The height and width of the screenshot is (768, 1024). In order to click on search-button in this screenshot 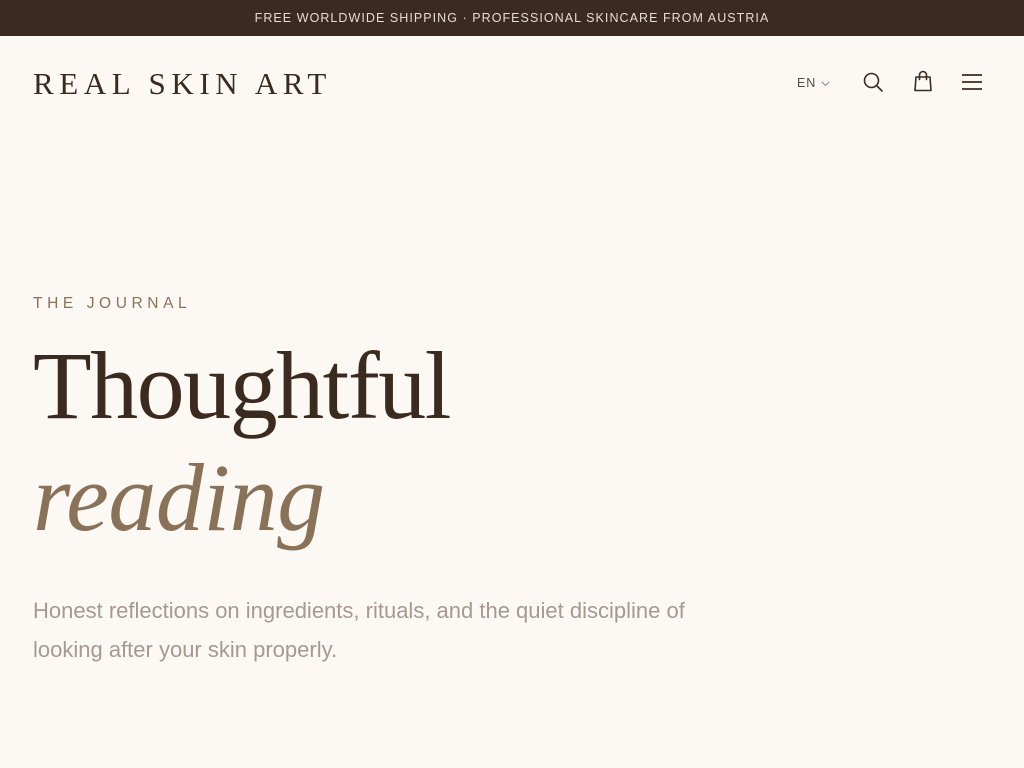, I will do `click(873, 84)`.